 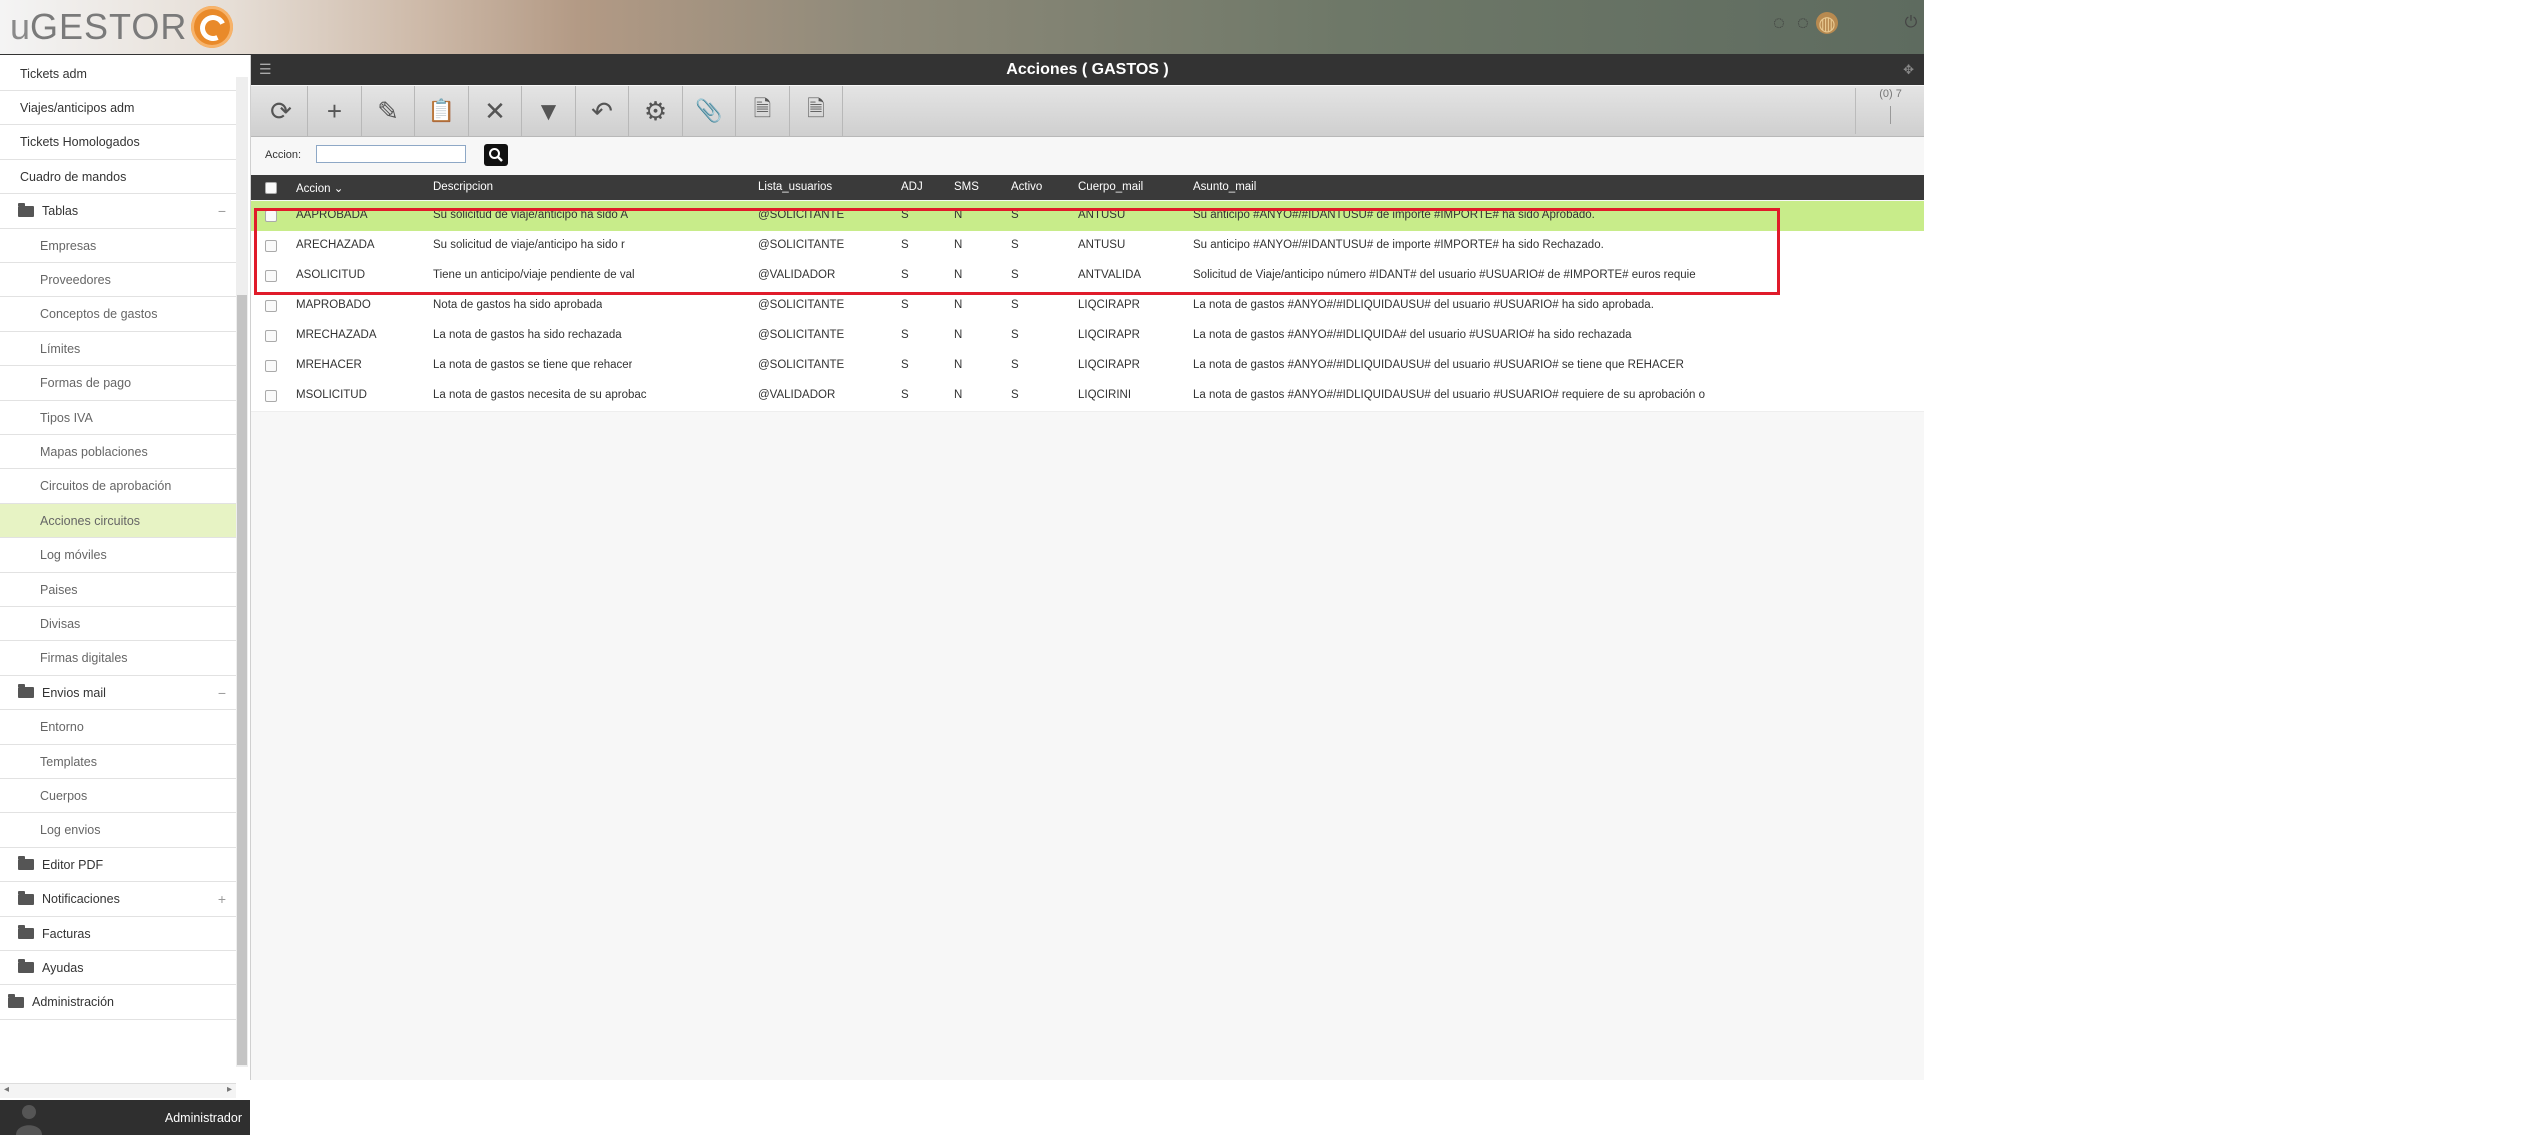 What do you see at coordinates (59, 589) in the screenshot?
I see `sidebar-item-label: Paises` at bounding box center [59, 589].